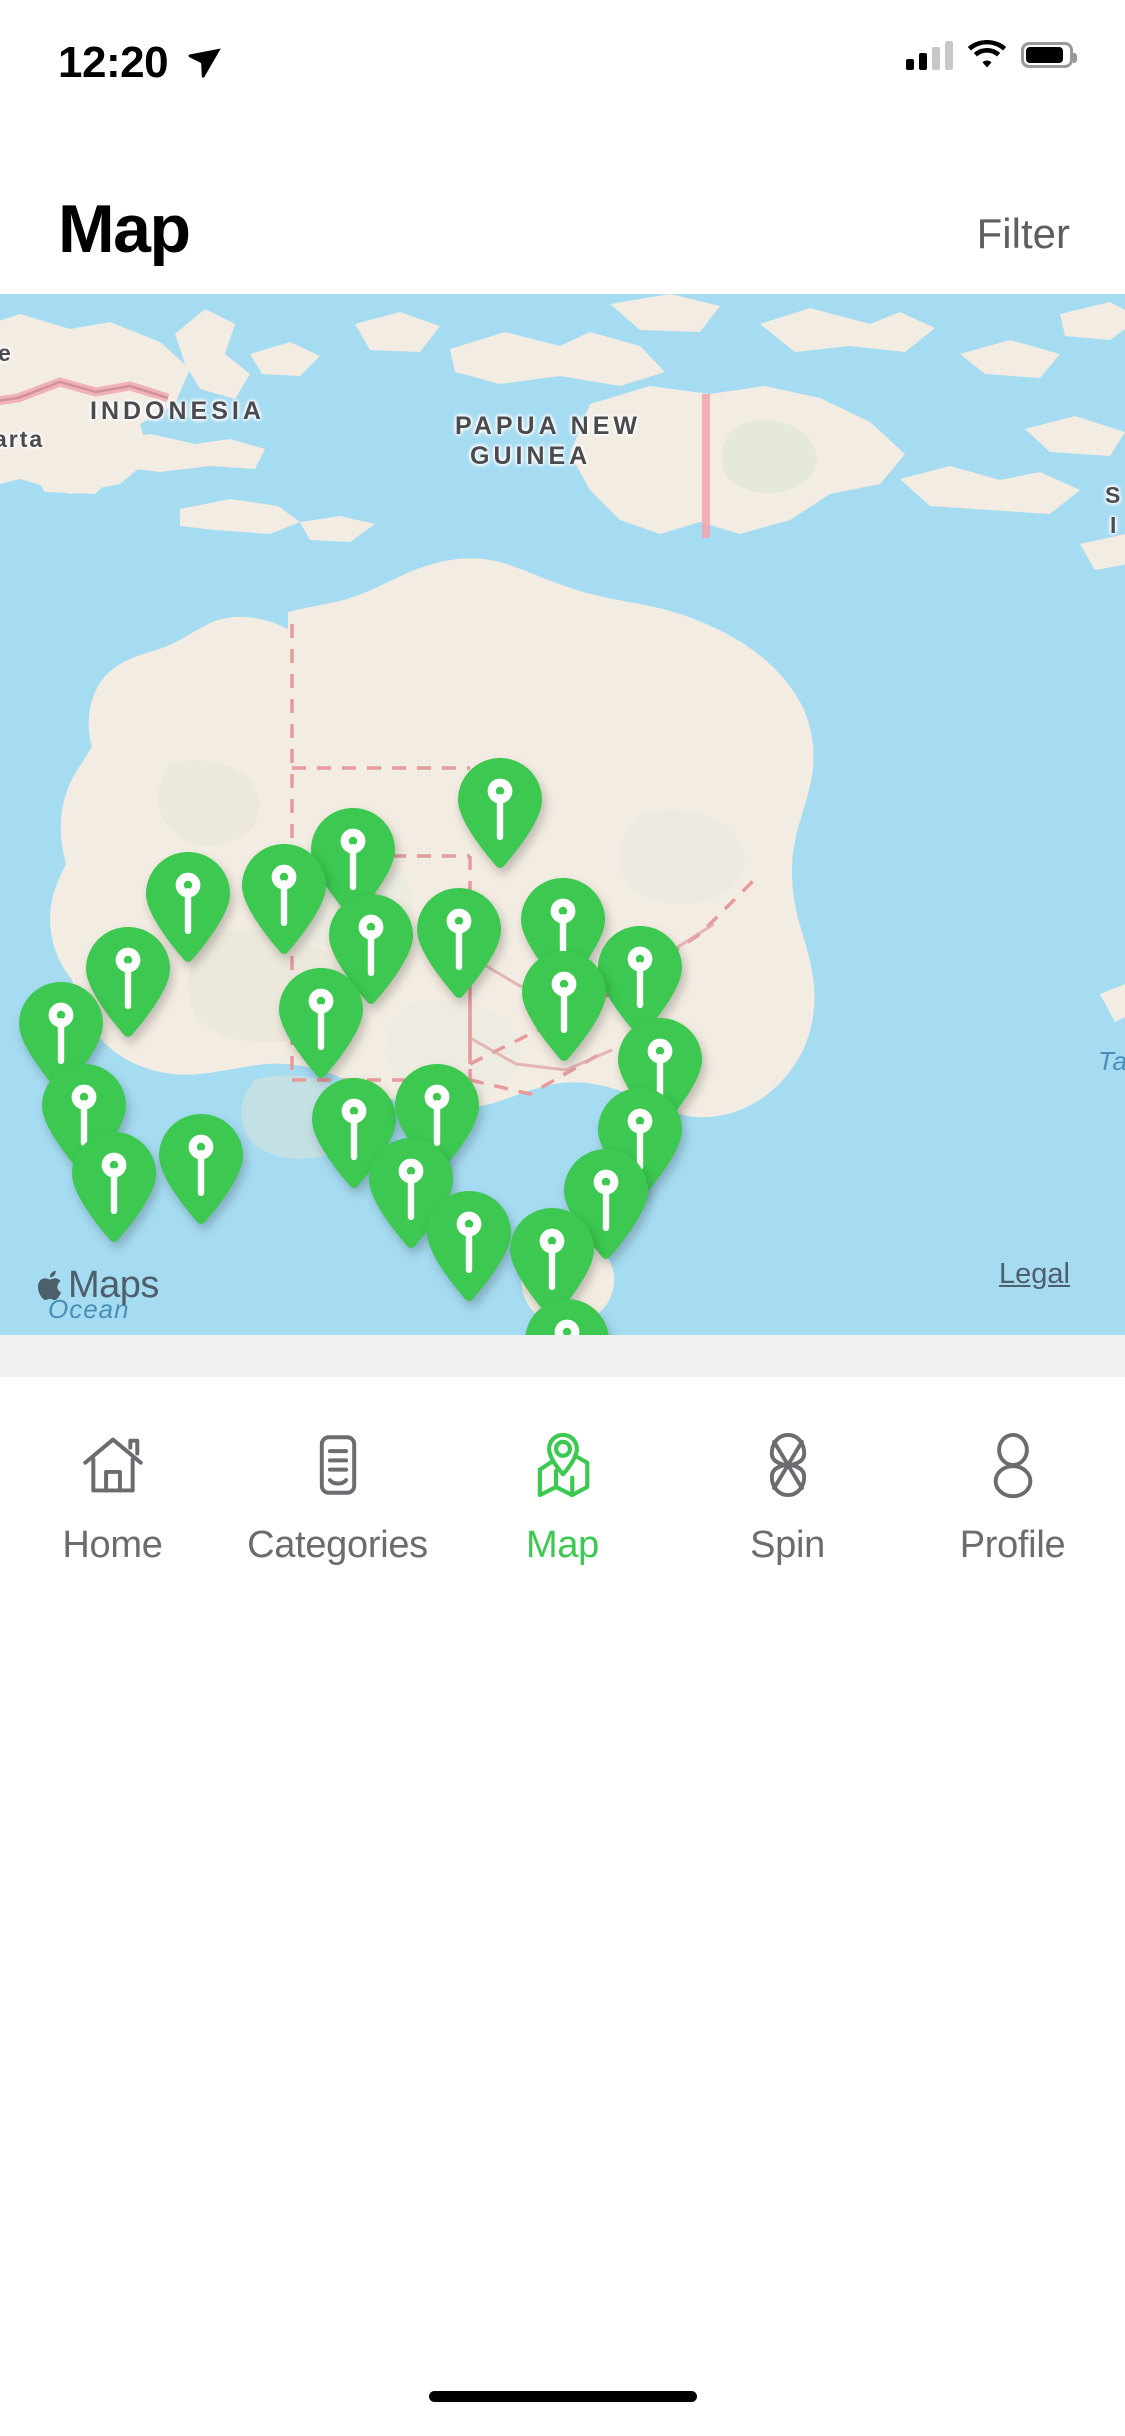 The height and width of the screenshot is (2436, 1125). I want to click on tab-label-spin: Spin, so click(787, 1544).